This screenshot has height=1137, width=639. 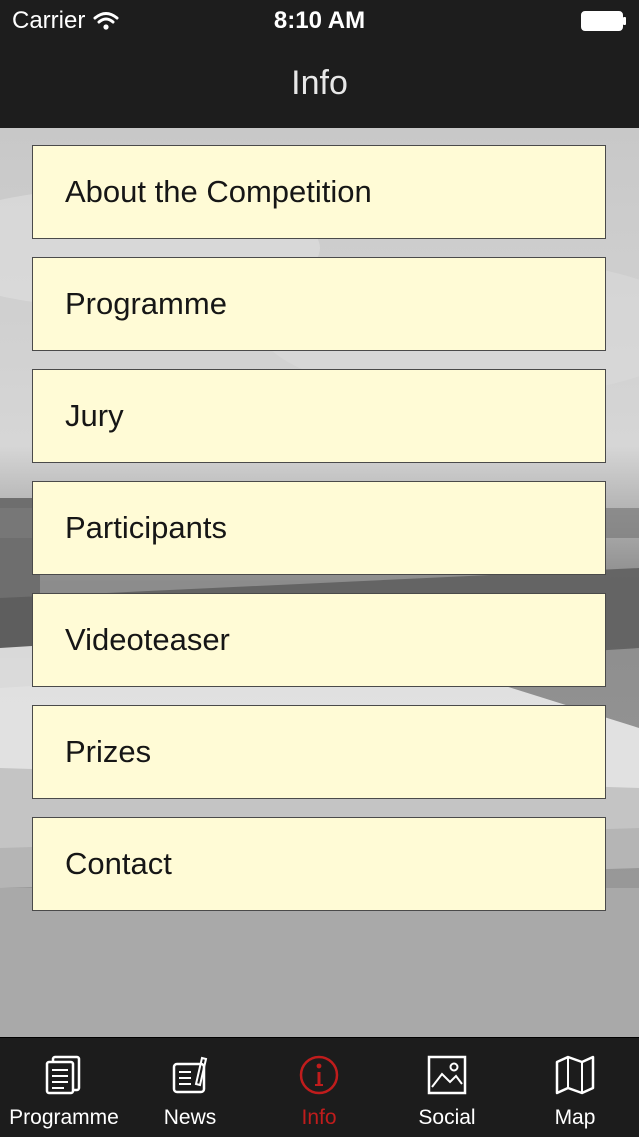 I want to click on tab-news: News, so click(x=190, y=1087).